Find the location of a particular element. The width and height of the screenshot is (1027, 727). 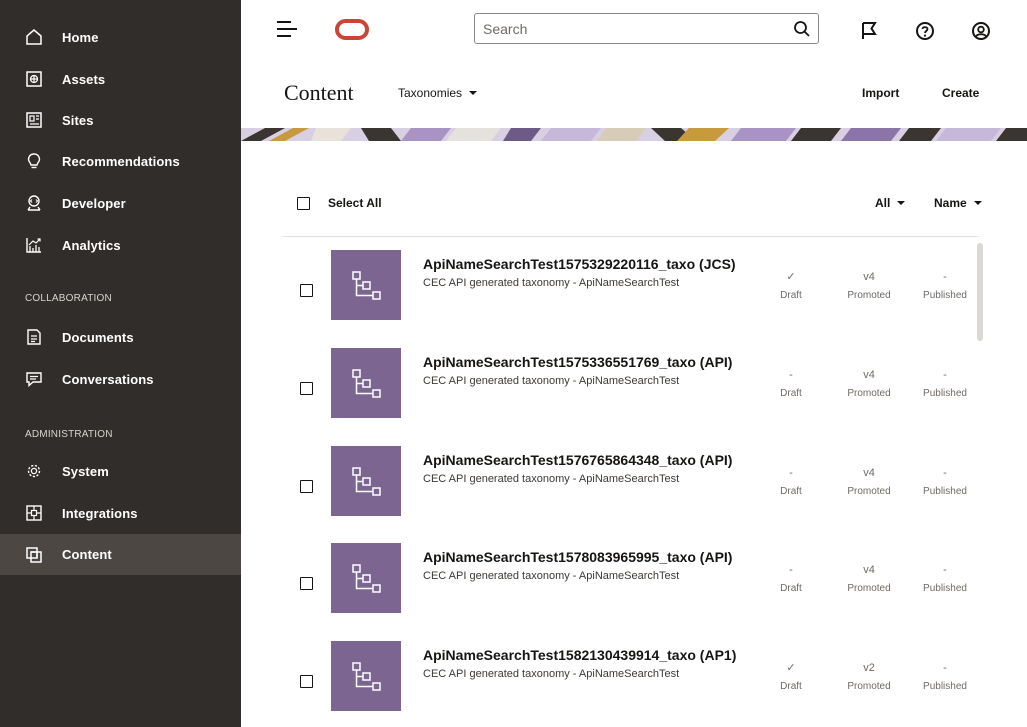

sort-label: Name is located at coordinates (950, 203).